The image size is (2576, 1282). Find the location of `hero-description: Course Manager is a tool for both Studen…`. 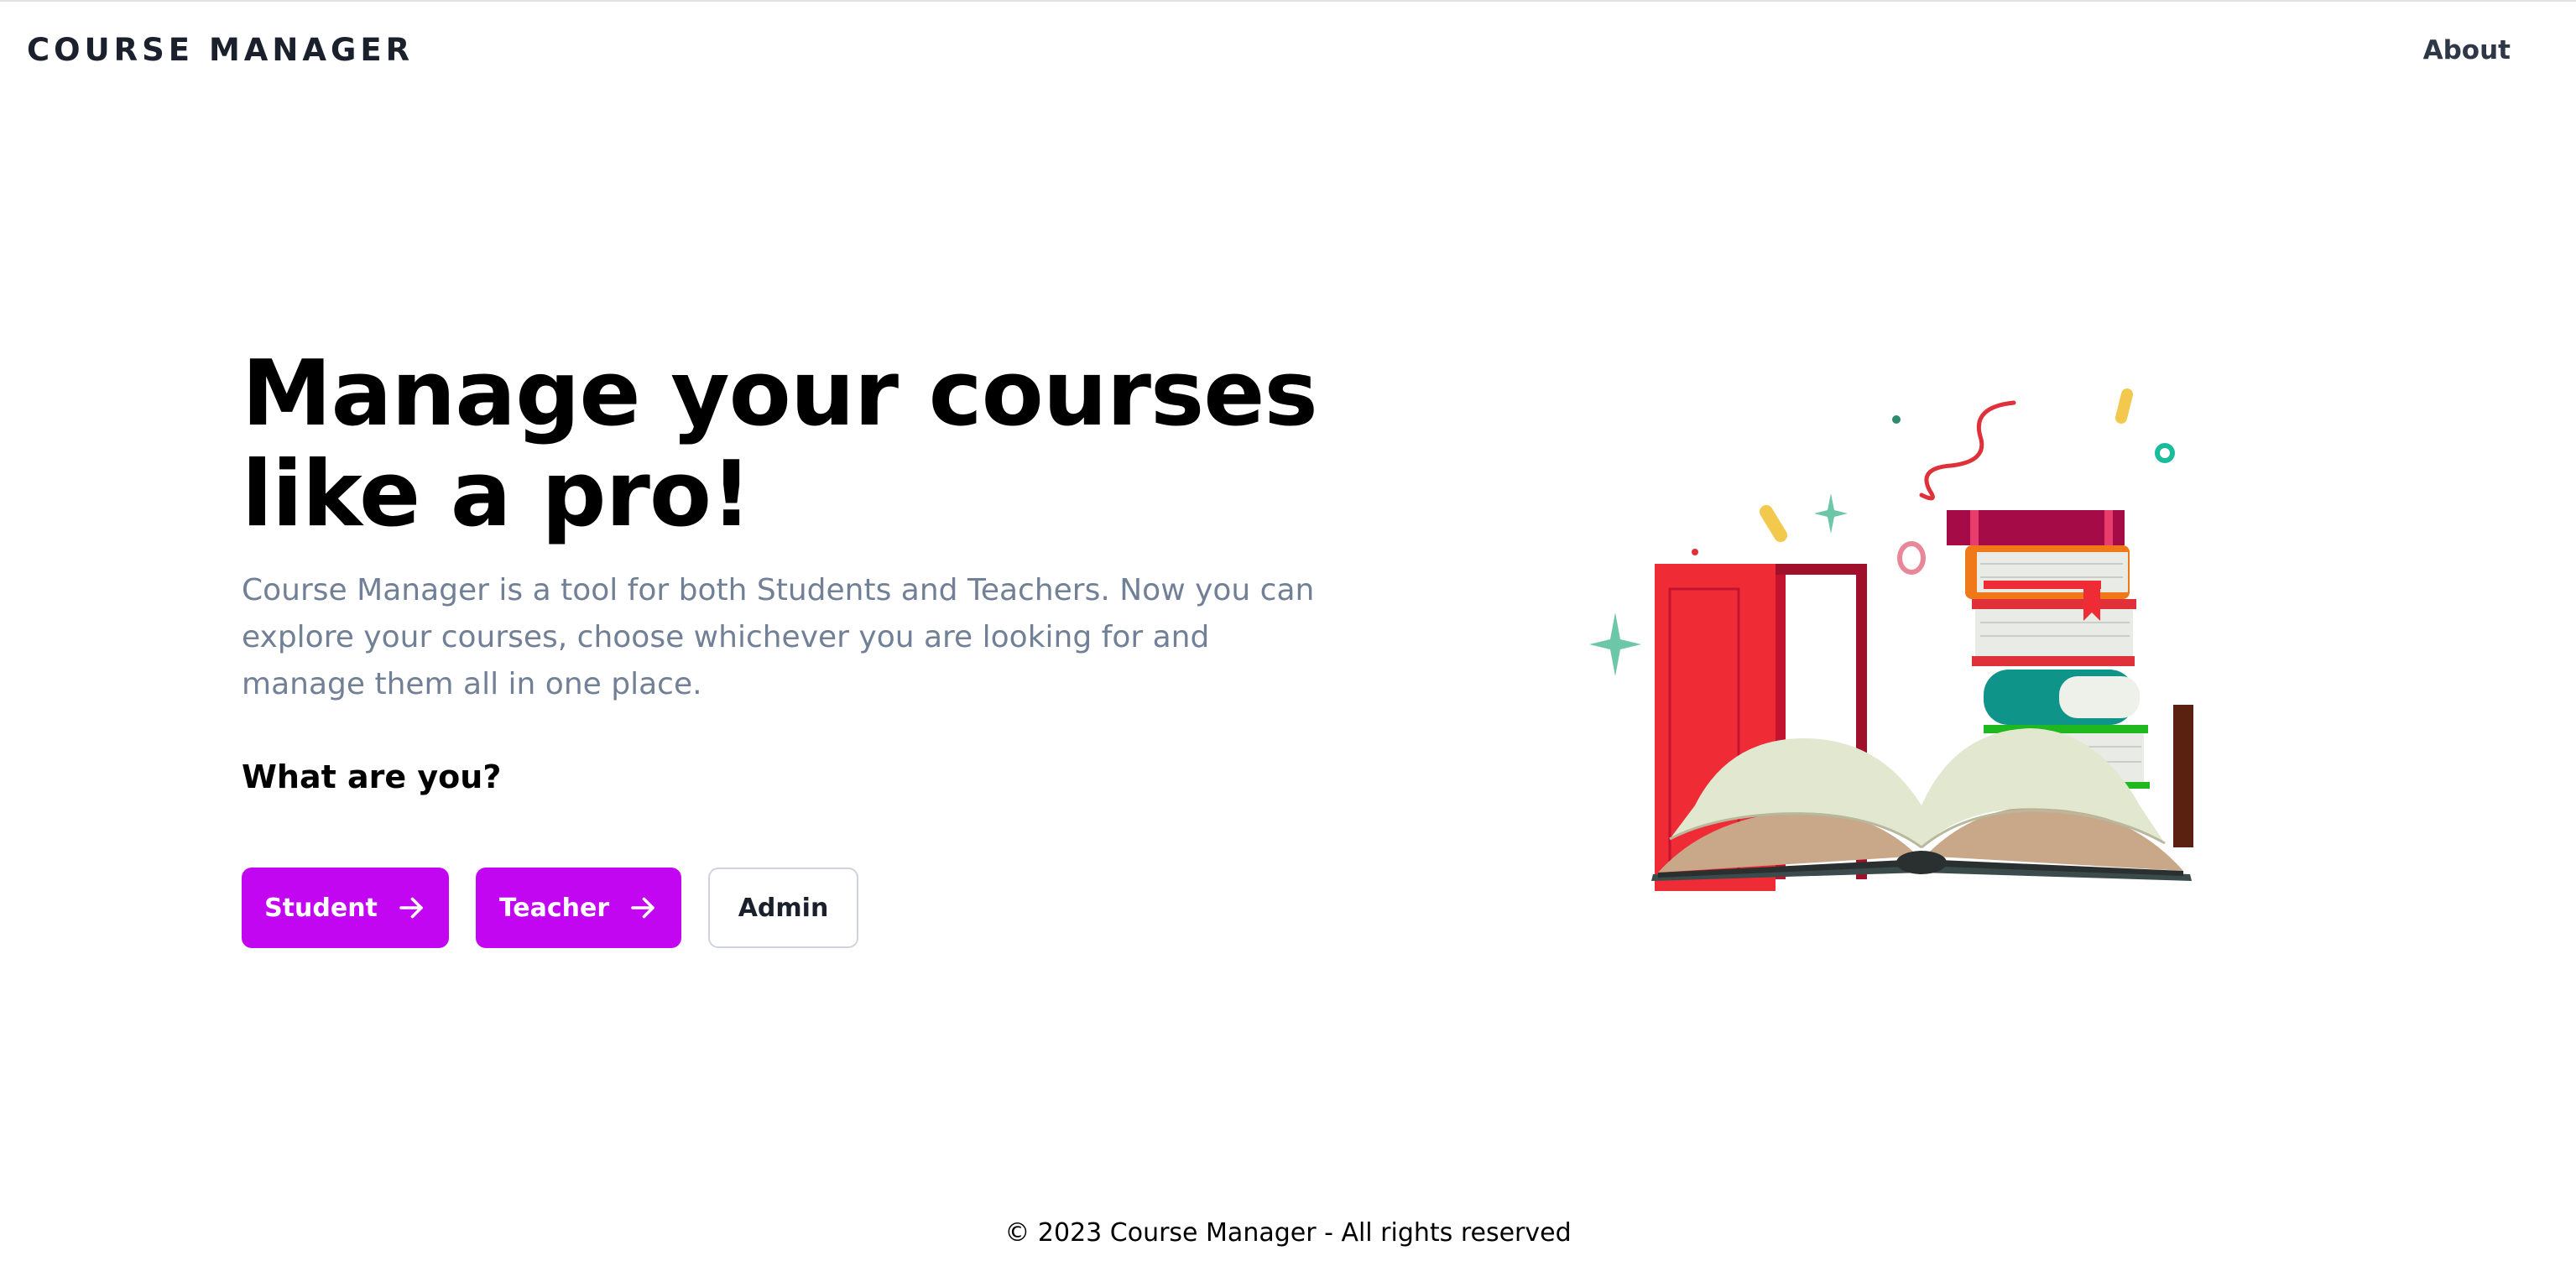

hero-description: Course Manager is a tool for both Studen… is located at coordinates (778, 637).